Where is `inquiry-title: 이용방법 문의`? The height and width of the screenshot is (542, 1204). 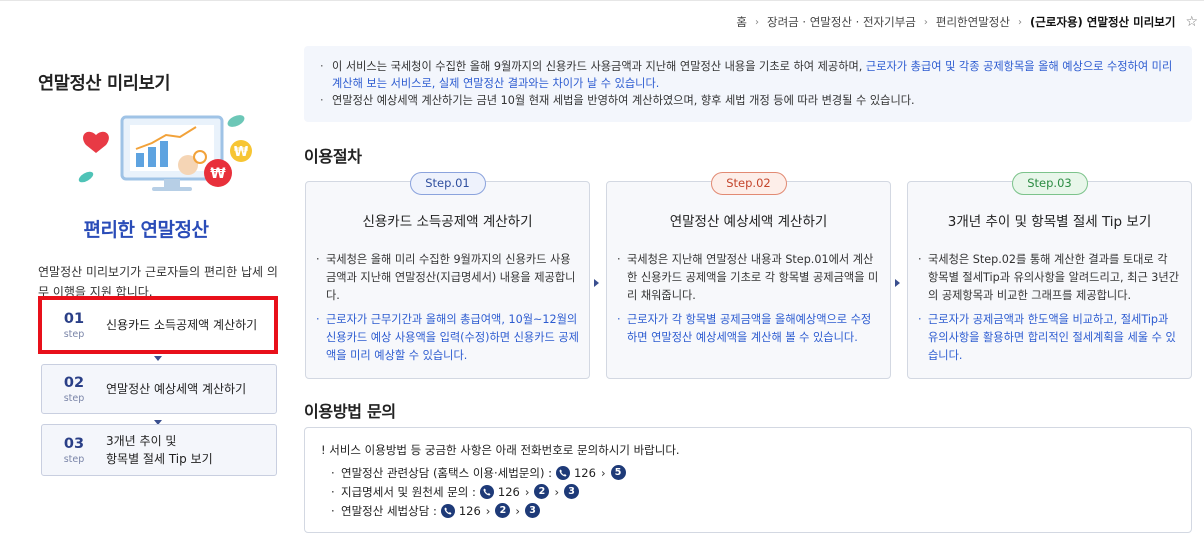
inquiry-title: 이용방법 문의 is located at coordinates (350, 411).